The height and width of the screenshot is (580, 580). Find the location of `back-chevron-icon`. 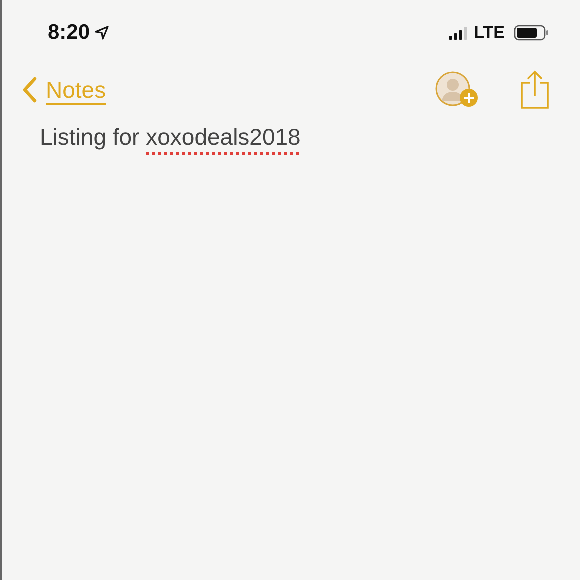

back-chevron-icon is located at coordinates (30, 90).